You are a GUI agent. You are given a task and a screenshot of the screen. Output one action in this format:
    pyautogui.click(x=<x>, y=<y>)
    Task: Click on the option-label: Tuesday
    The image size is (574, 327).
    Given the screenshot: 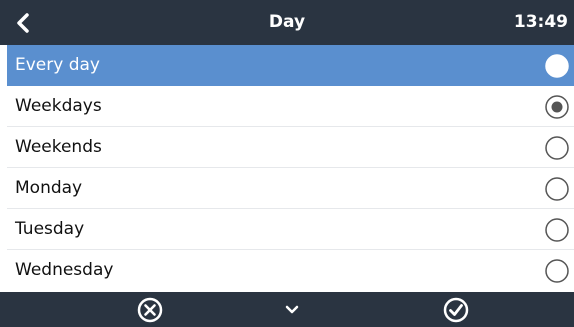 What is the action you would take?
    pyautogui.click(x=50, y=229)
    